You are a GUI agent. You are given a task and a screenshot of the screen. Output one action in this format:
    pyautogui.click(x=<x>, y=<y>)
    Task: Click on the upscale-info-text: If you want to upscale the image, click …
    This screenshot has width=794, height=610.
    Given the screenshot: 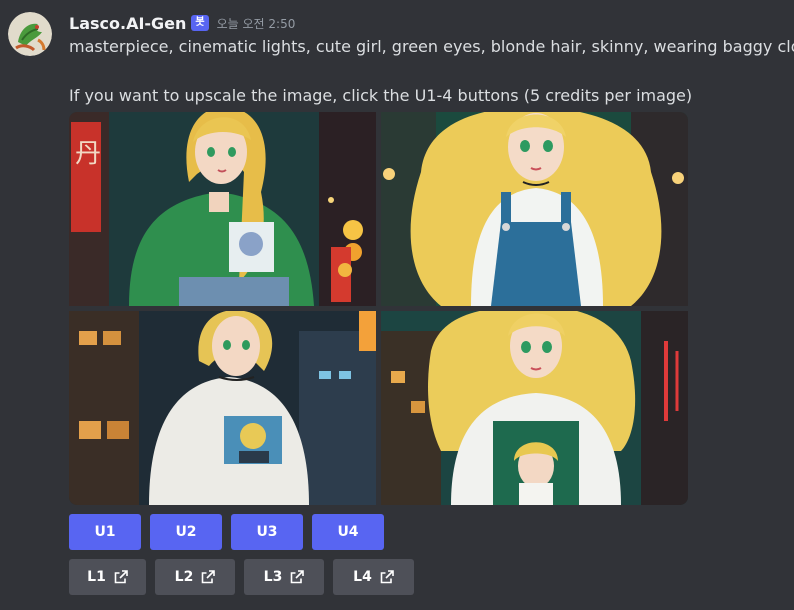 What is the action you would take?
    pyautogui.click(x=381, y=95)
    